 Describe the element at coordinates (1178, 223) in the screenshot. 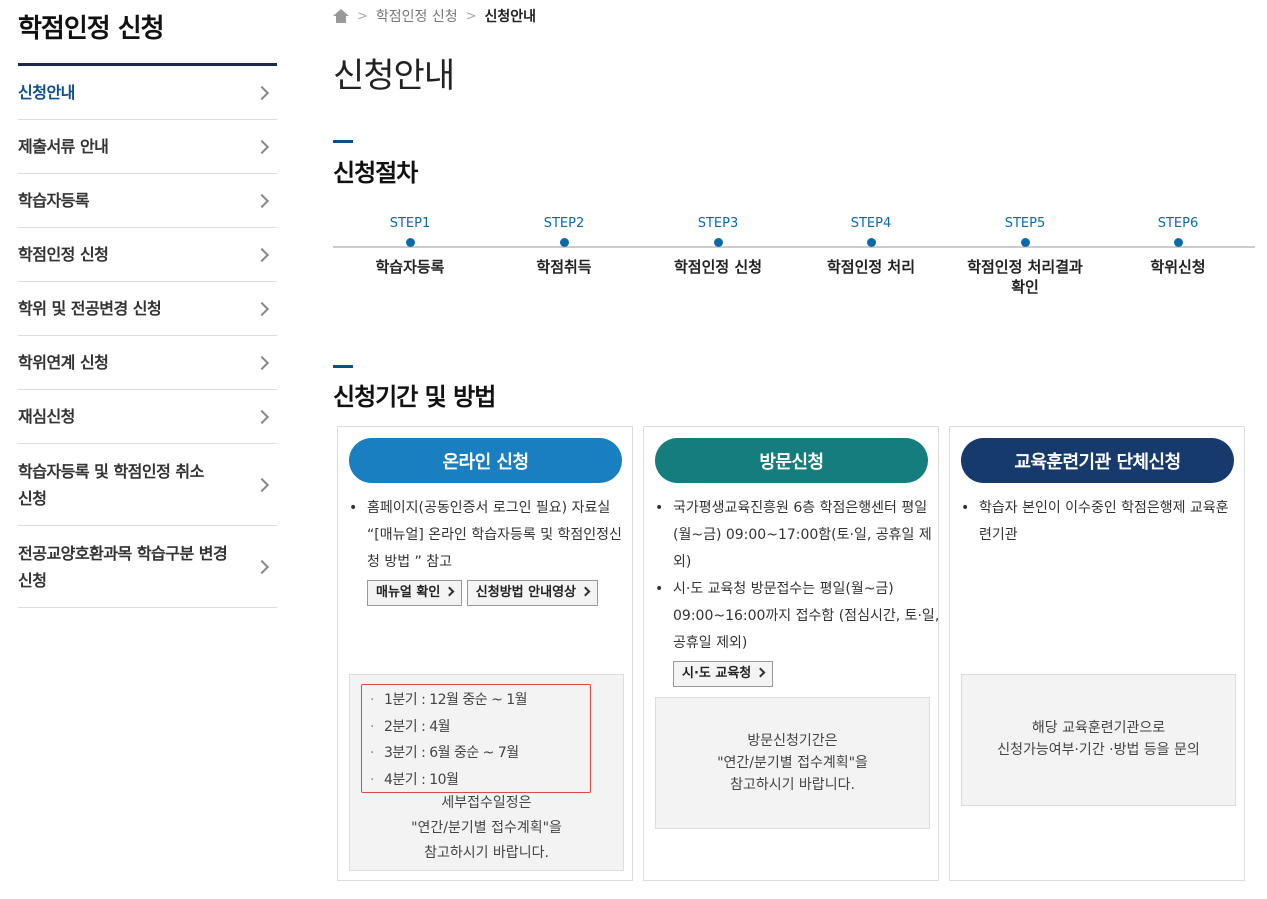

I see `step-number: STEP6` at that location.